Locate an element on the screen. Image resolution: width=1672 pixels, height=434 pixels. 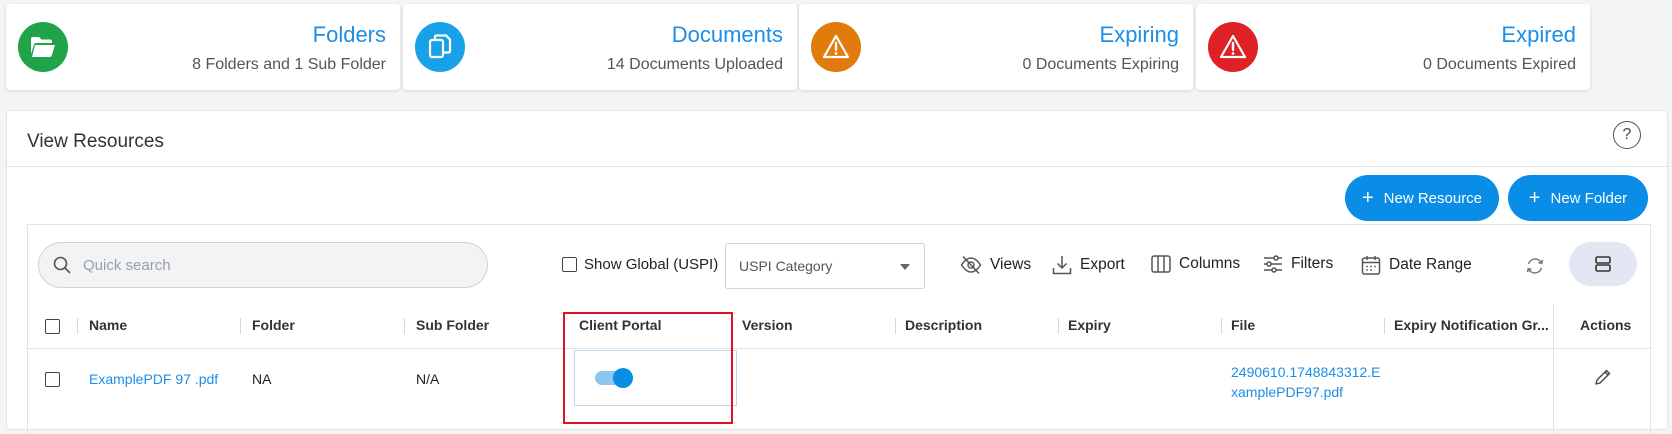
client-portal-cell is located at coordinates (655, 378).